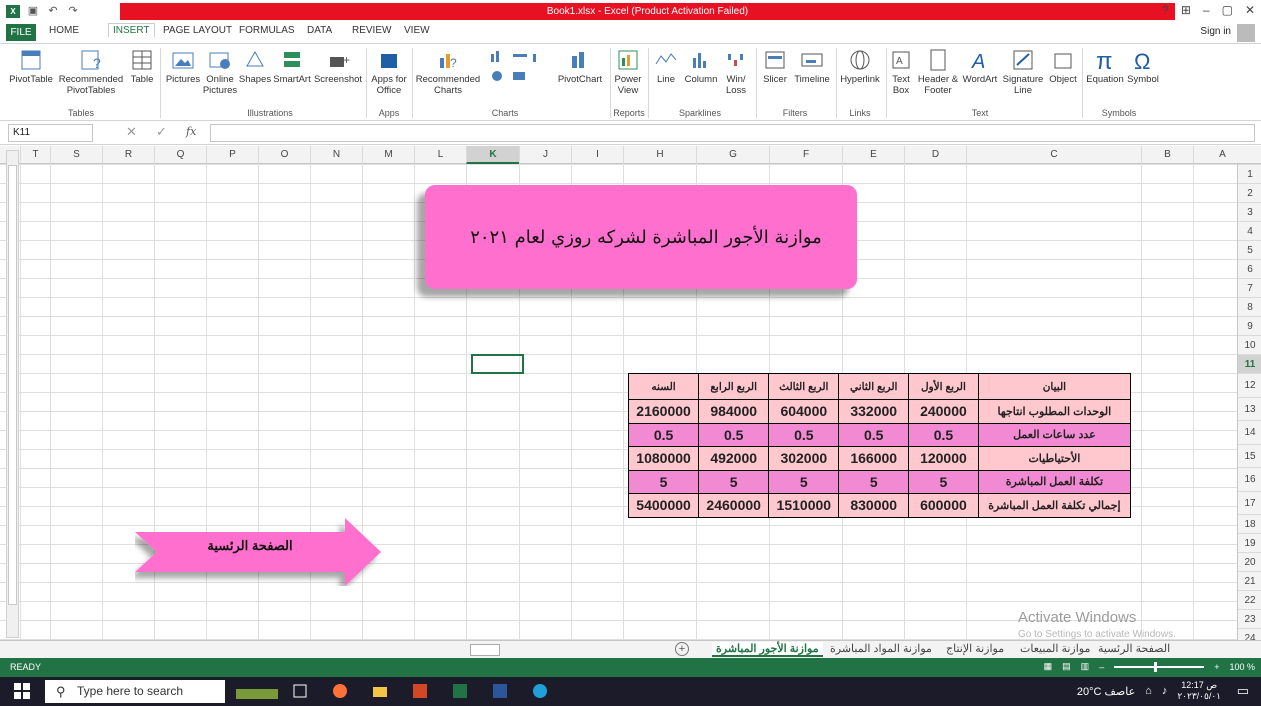  What do you see at coordinates (732, 155) in the screenshot?
I see `column-header: G` at bounding box center [732, 155].